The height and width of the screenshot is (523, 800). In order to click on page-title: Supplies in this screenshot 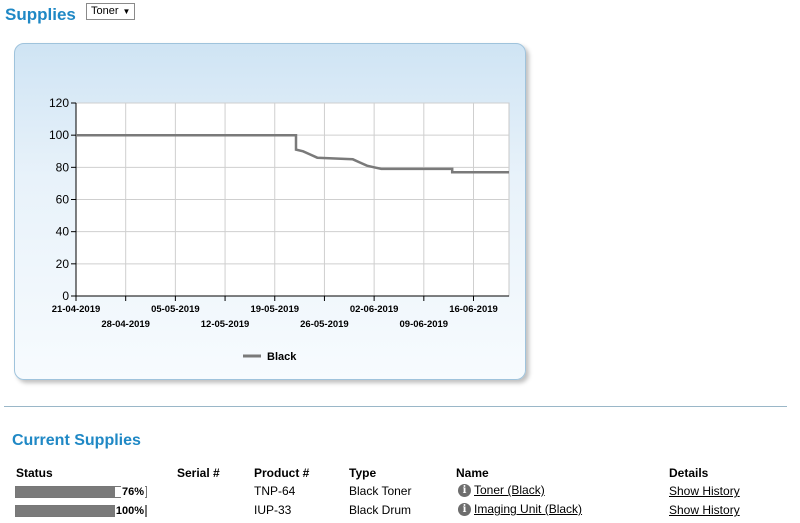, I will do `click(40, 14)`.